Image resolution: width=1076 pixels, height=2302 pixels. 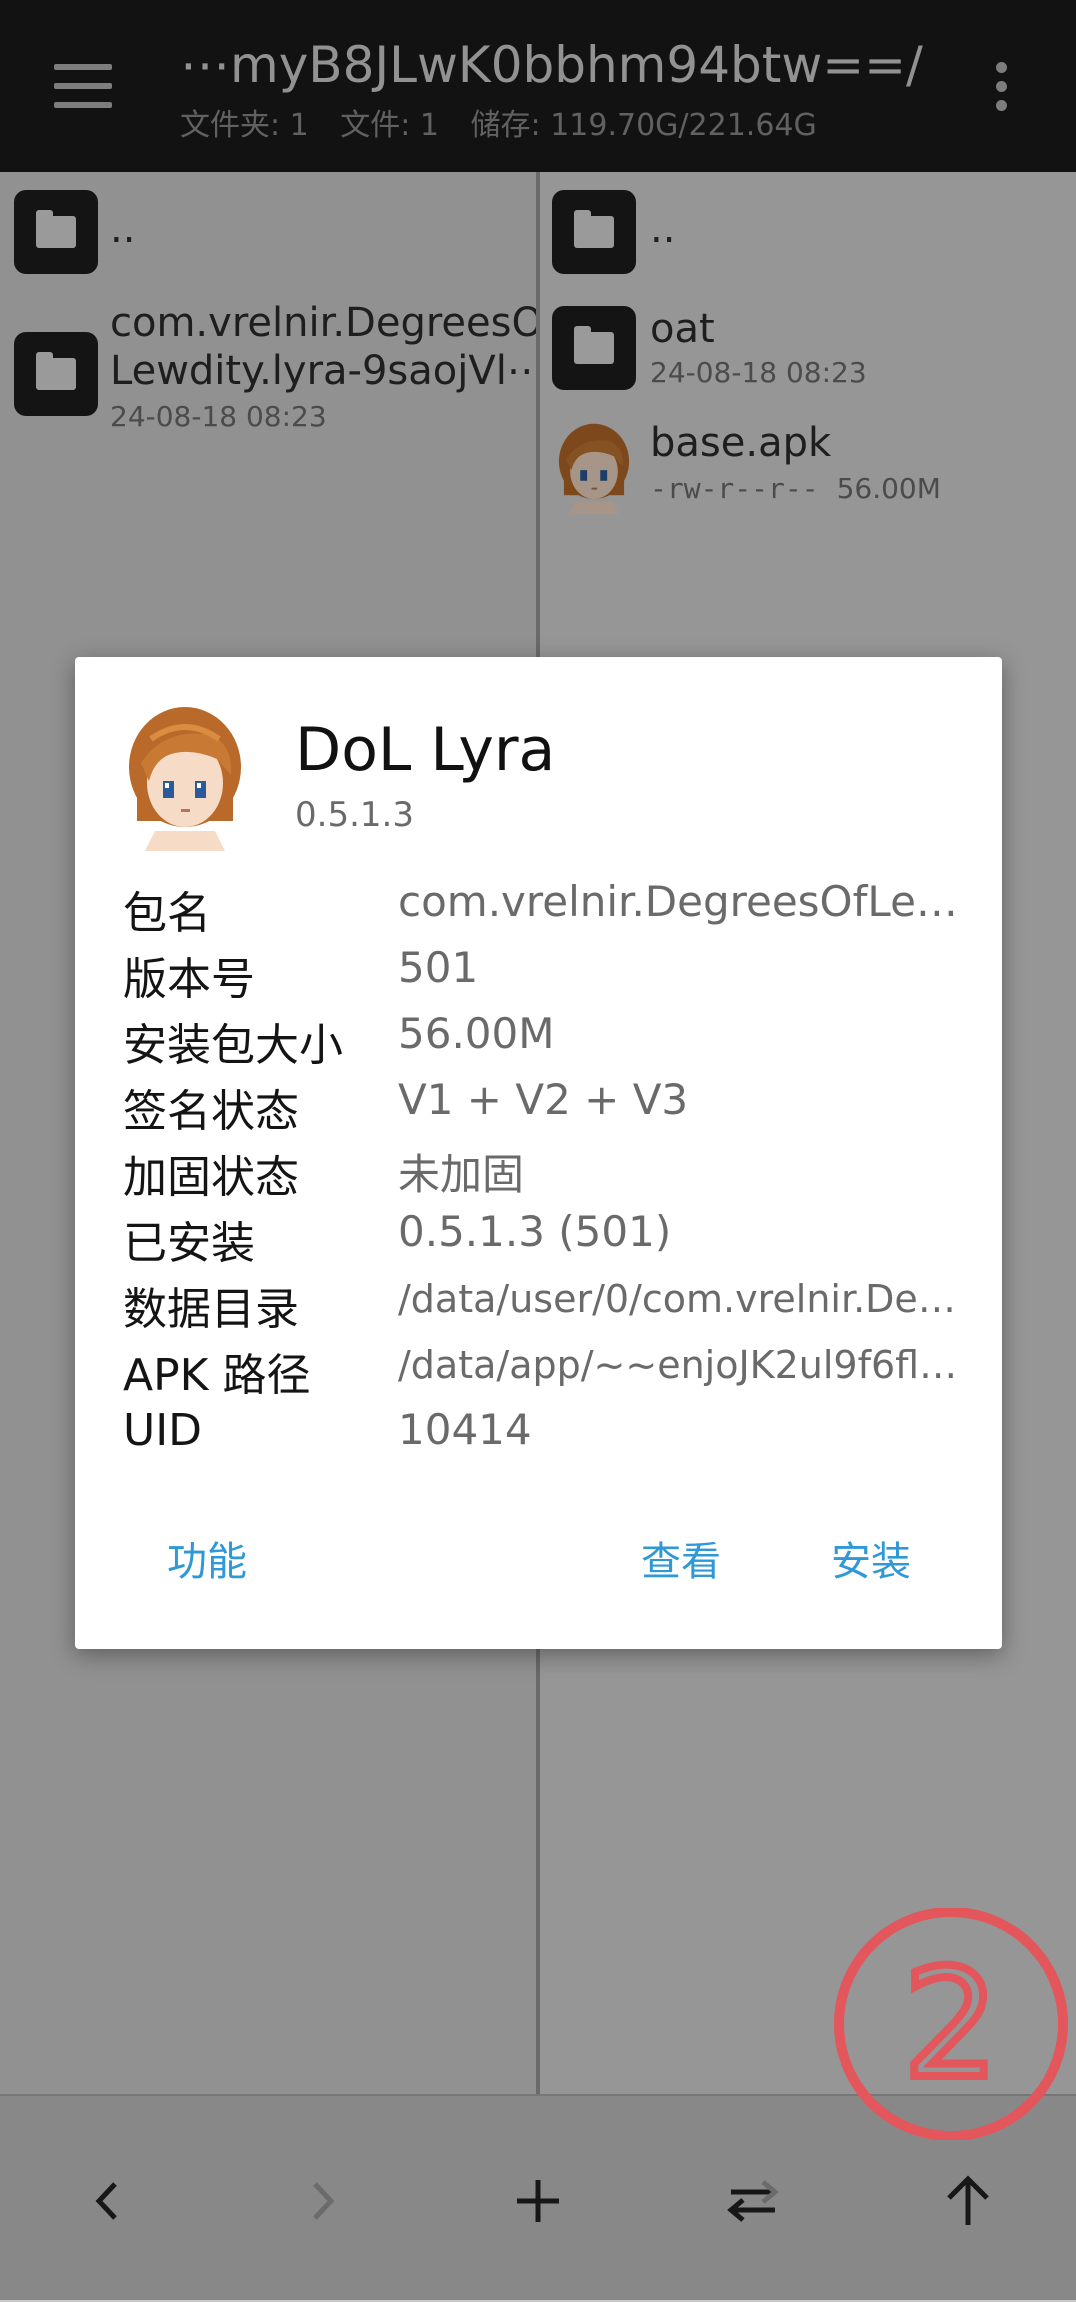 I want to click on info-row-version-code: 版本号 501, so click(x=301, y=974).